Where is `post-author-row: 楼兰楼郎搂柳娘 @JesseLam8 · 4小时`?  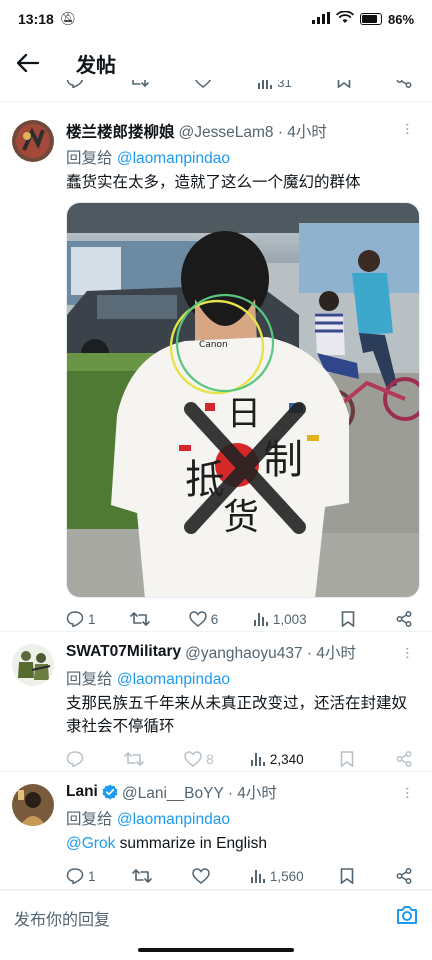 post-author-row: 楼兰楼郎搂柳娘 @JesseLam8 · 4小时 is located at coordinates (241, 131).